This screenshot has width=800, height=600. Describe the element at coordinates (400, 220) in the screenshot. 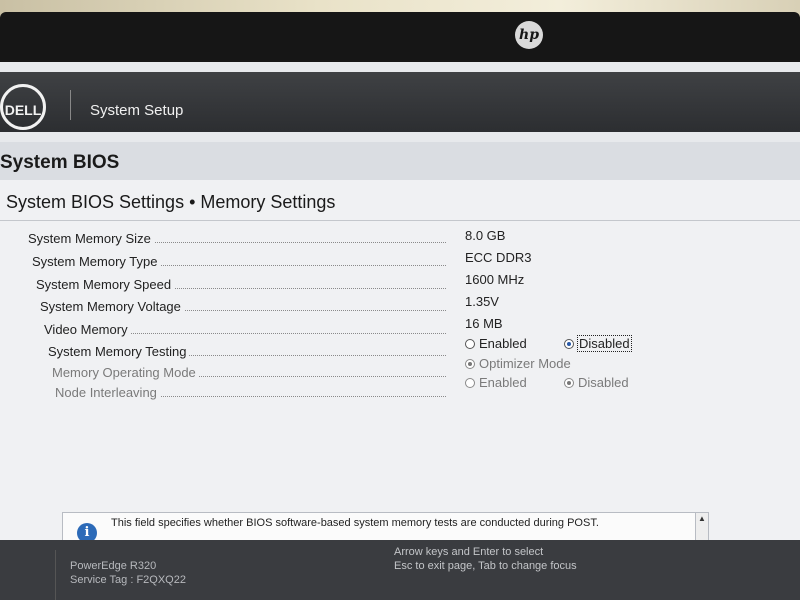

I see `breadcrumb-divider` at that location.